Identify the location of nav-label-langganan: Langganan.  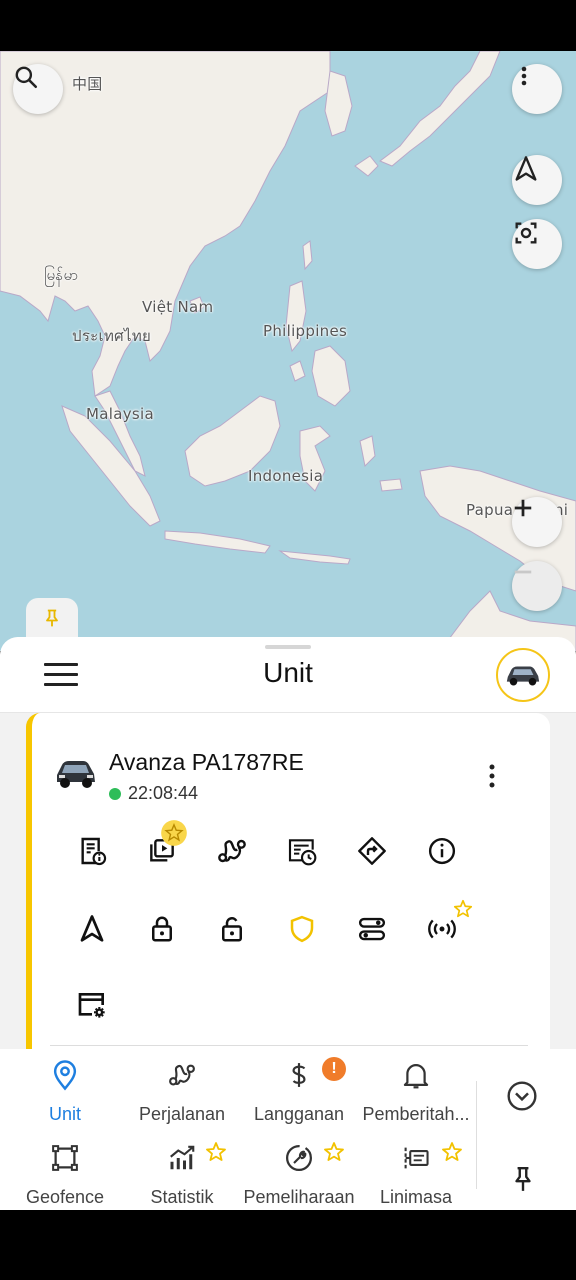
(299, 1114).